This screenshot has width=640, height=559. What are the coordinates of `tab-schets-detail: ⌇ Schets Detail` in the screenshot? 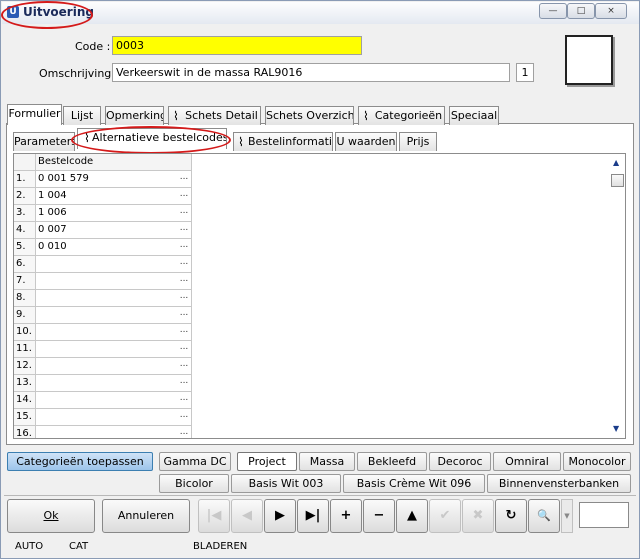 It's located at (214, 115).